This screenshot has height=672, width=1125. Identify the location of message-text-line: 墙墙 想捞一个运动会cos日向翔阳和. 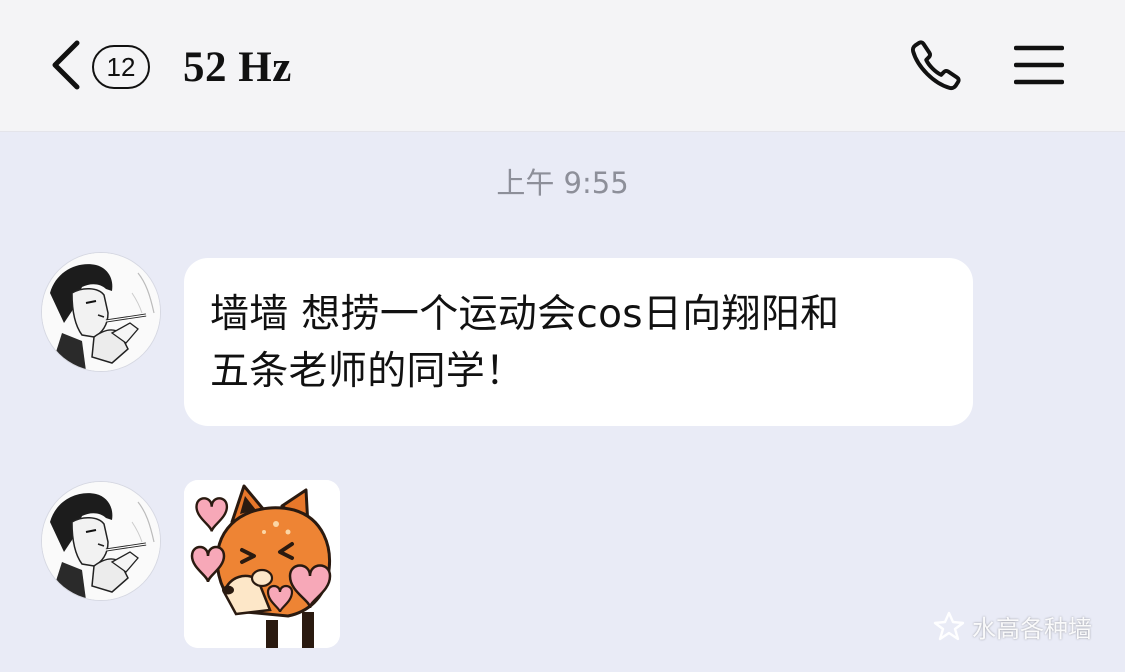
(525, 314).